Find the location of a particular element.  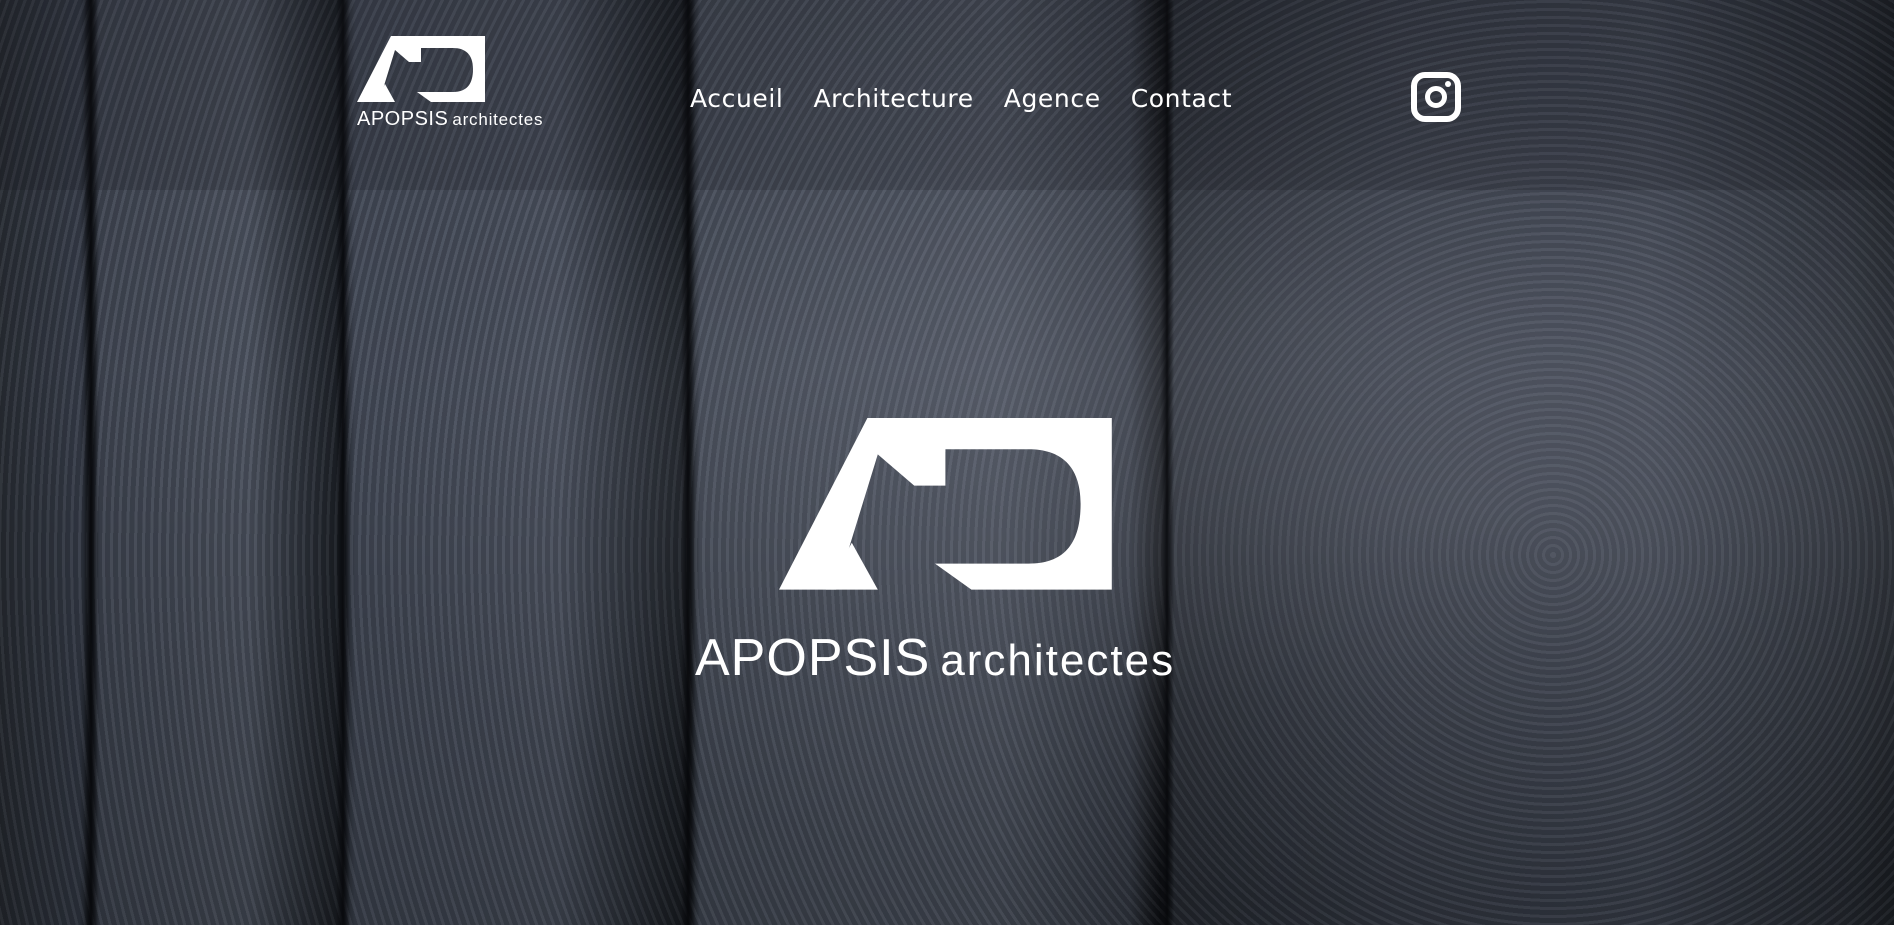

instagram-dot is located at coordinates (1448, 84).